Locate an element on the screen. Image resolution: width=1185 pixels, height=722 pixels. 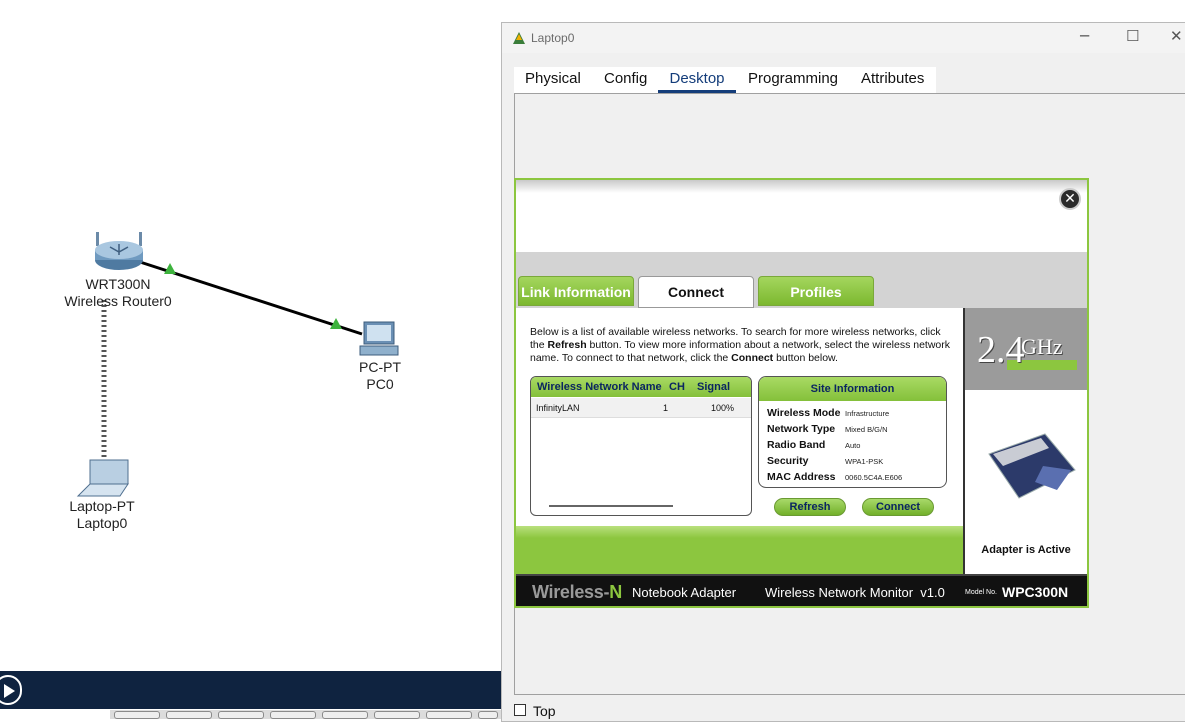
maximize-icon: ☐ is located at coordinates (1132, 36).